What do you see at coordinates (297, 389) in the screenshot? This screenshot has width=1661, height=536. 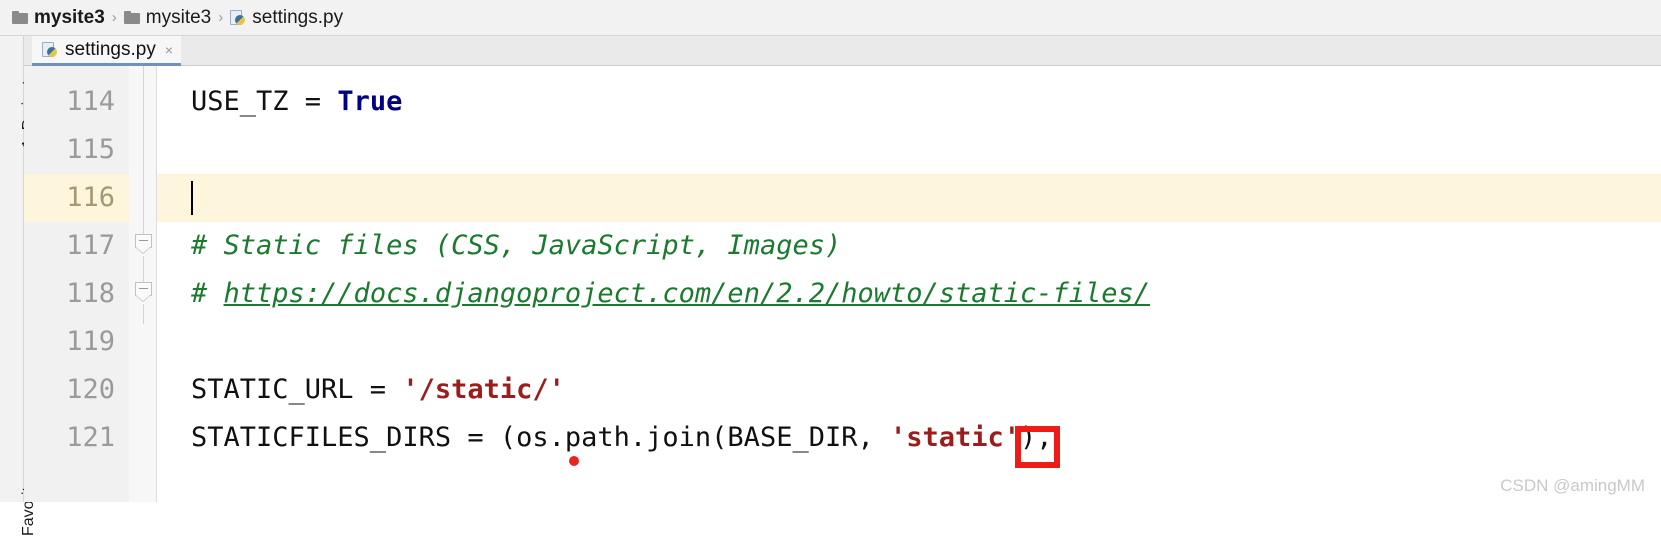 I see `token-plain: STATIC_URL =` at bounding box center [297, 389].